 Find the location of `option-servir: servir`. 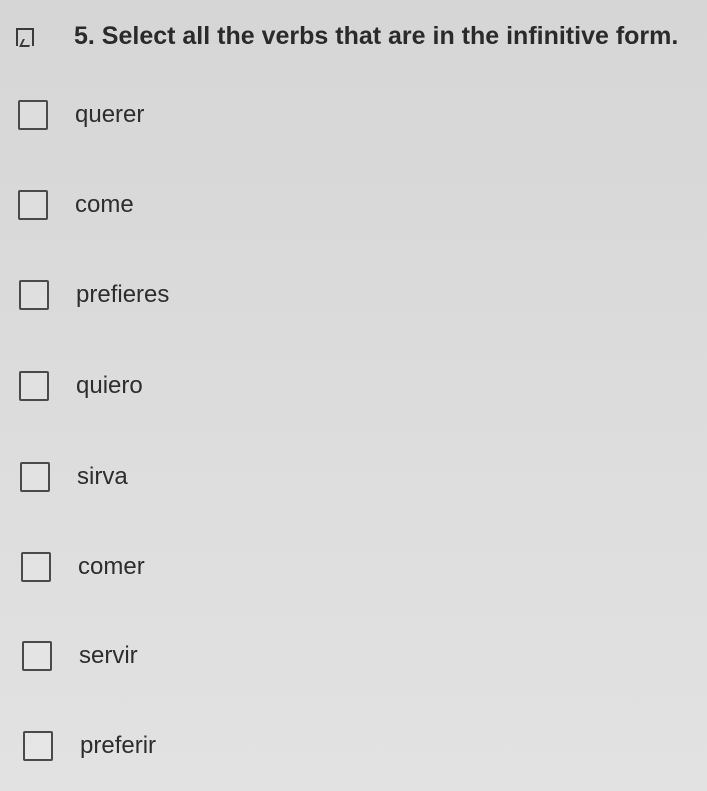

option-servir: servir is located at coordinates (222, 657).